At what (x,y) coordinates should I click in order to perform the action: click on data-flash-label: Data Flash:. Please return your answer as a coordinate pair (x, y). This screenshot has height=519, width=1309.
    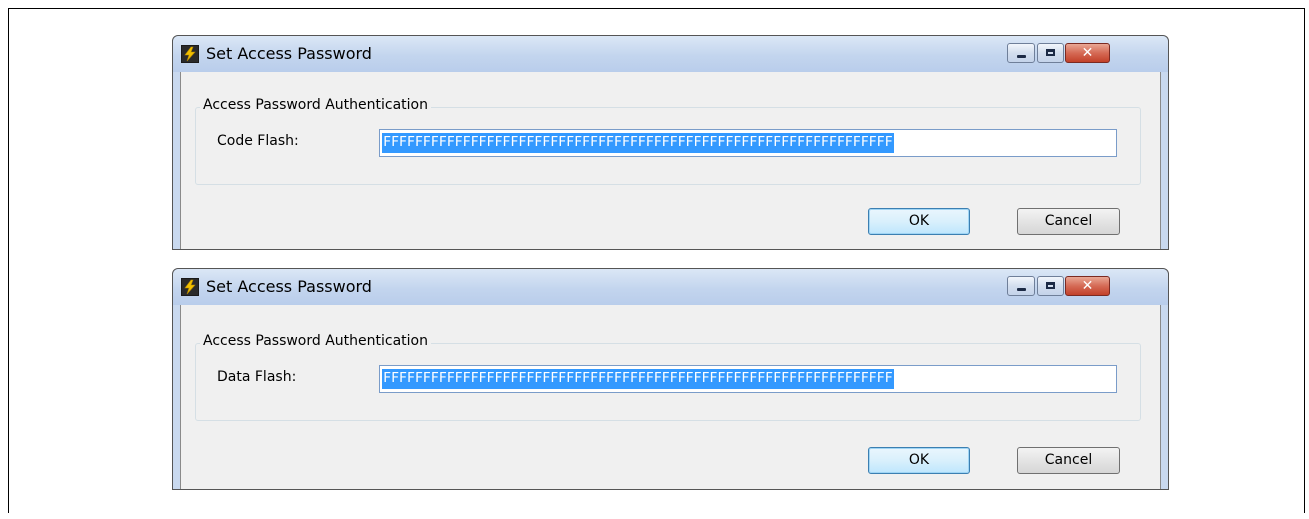
    Looking at the image, I should click on (257, 377).